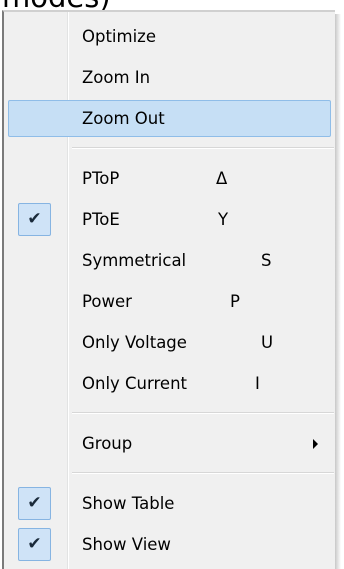 This screenshot has width=344, height=569. I want to click on menu-item-ptoe: ✔ PToE Y, so click(169, 219).